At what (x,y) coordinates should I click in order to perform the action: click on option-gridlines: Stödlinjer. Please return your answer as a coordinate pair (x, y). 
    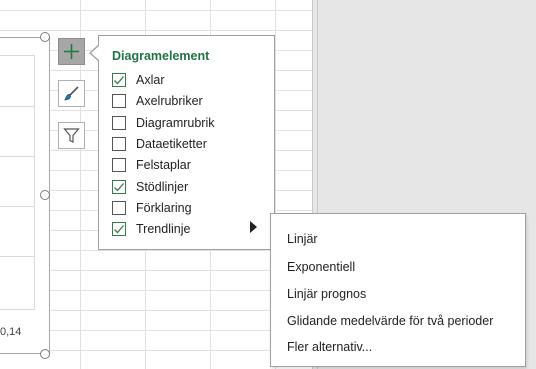
    Looking at the image, I should click on (150, 187).